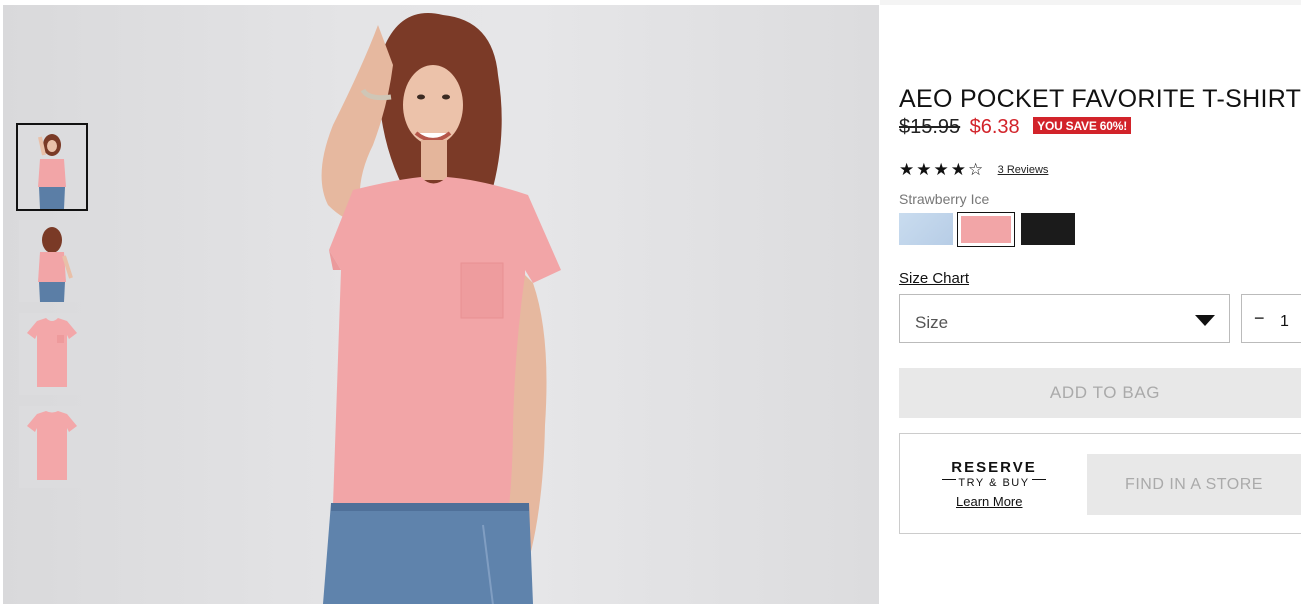  What do you see at coordinates (926, 229) in the screenshot?
I see `swatch-light-blue` at bounding box center [926, 229].